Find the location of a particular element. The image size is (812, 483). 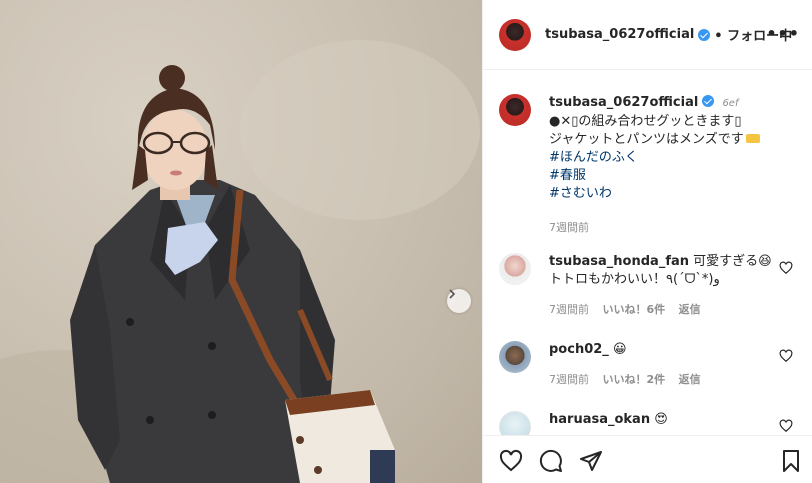

author-avatar is located at coordinates (515, 34).